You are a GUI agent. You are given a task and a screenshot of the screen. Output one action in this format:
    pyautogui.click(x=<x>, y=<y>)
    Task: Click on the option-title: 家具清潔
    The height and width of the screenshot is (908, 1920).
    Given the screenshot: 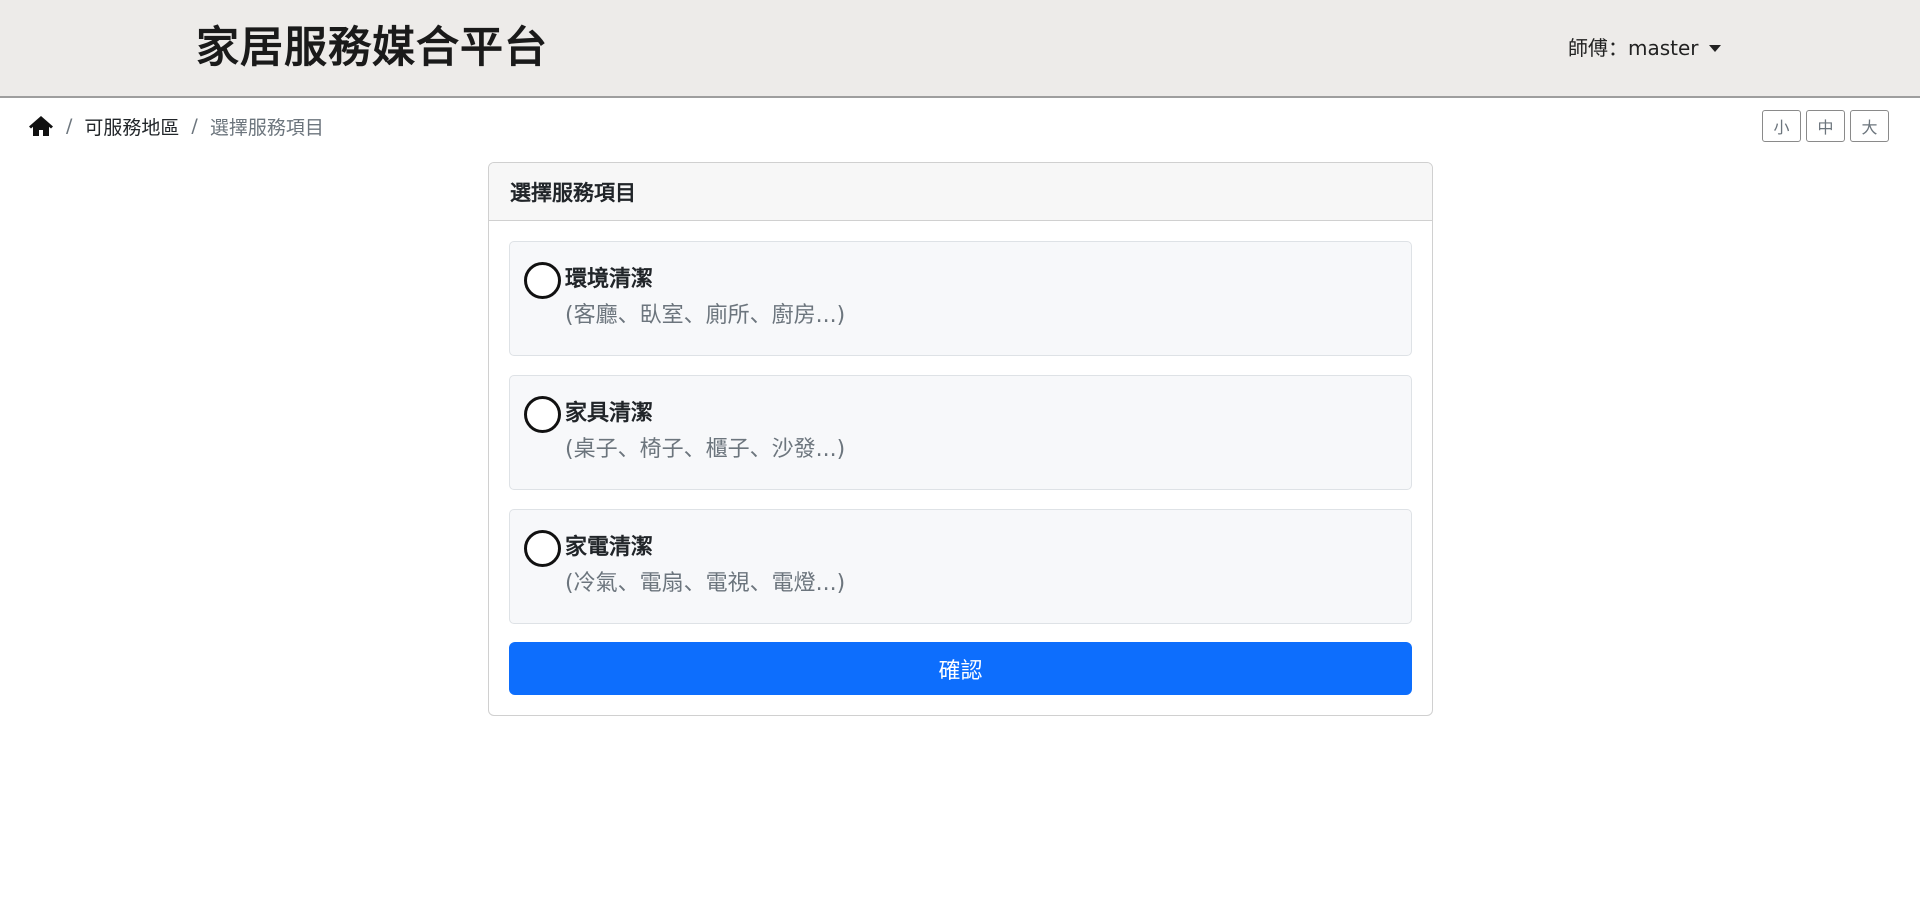 What is the action you would take?
    pyautogui.click(x=609, y=413)
    